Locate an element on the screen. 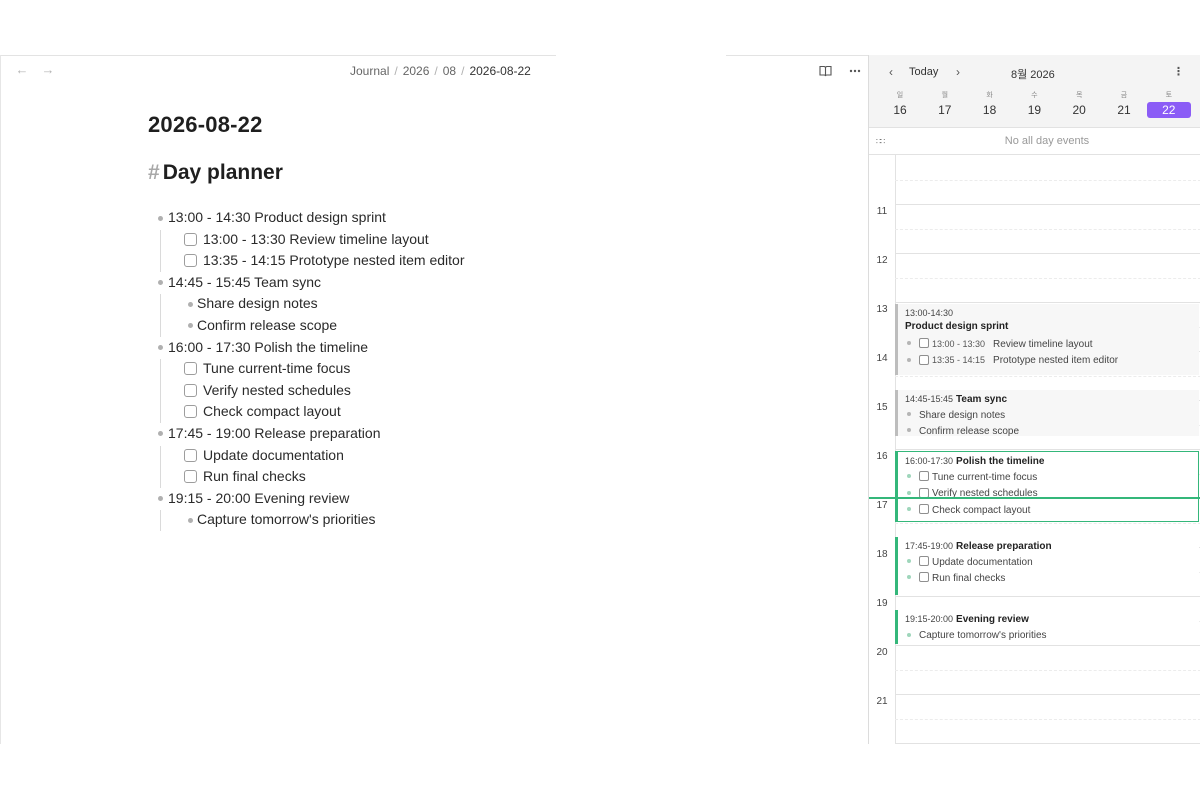 This screenshot has width=1200, height=800. sub-bullet-item: Share design notes is located at coordinates (436, 304).